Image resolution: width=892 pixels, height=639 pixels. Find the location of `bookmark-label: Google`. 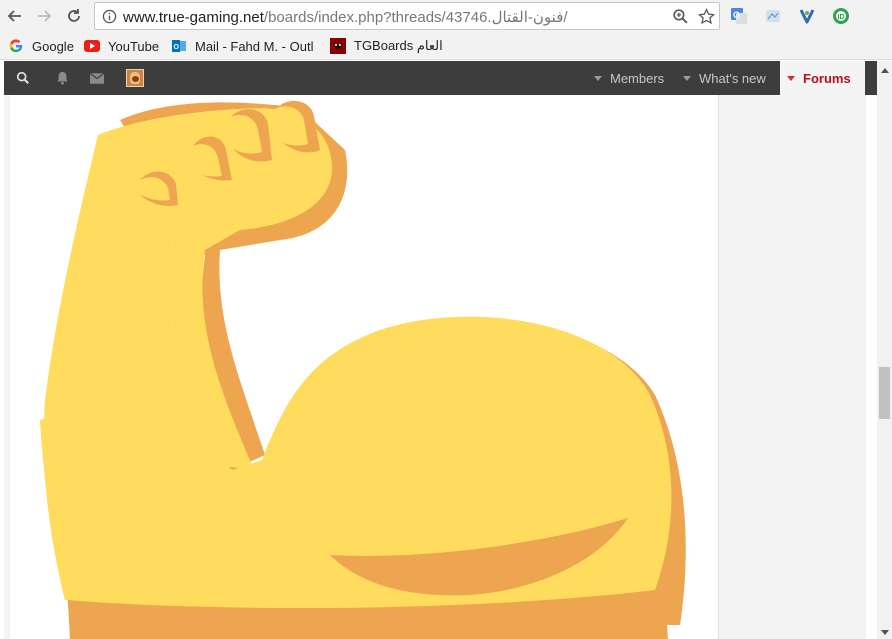

bookmark-label: Google is located at coordinates (53, 46).